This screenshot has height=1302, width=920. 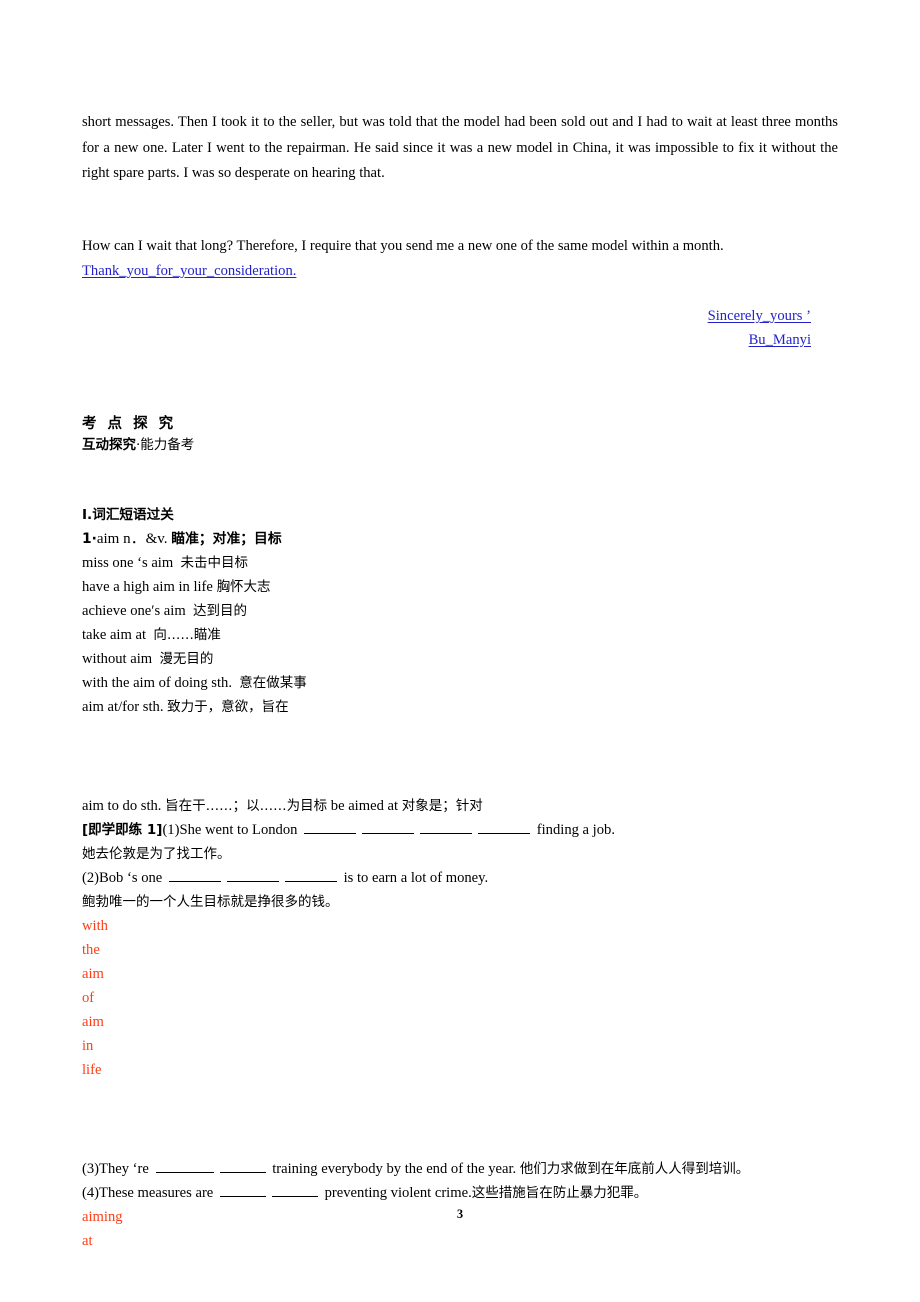 I want to click on phrase-en: without aim, so click(x=117, y=659).